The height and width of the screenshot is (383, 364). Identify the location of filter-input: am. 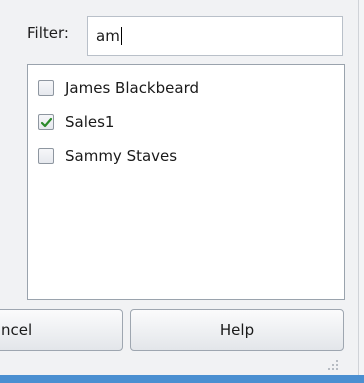
(215, 36).